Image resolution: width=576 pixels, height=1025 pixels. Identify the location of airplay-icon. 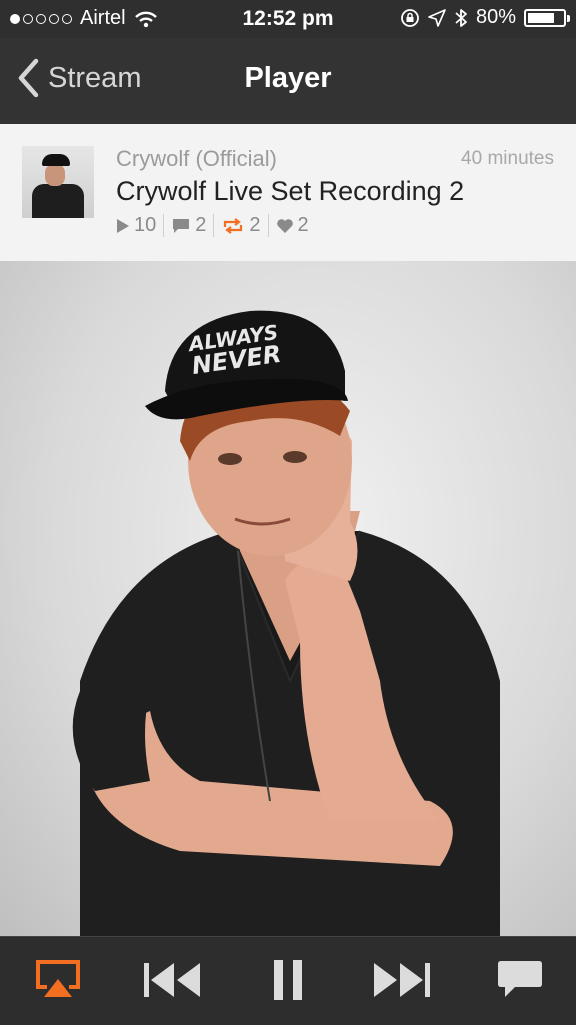
(58, 978).